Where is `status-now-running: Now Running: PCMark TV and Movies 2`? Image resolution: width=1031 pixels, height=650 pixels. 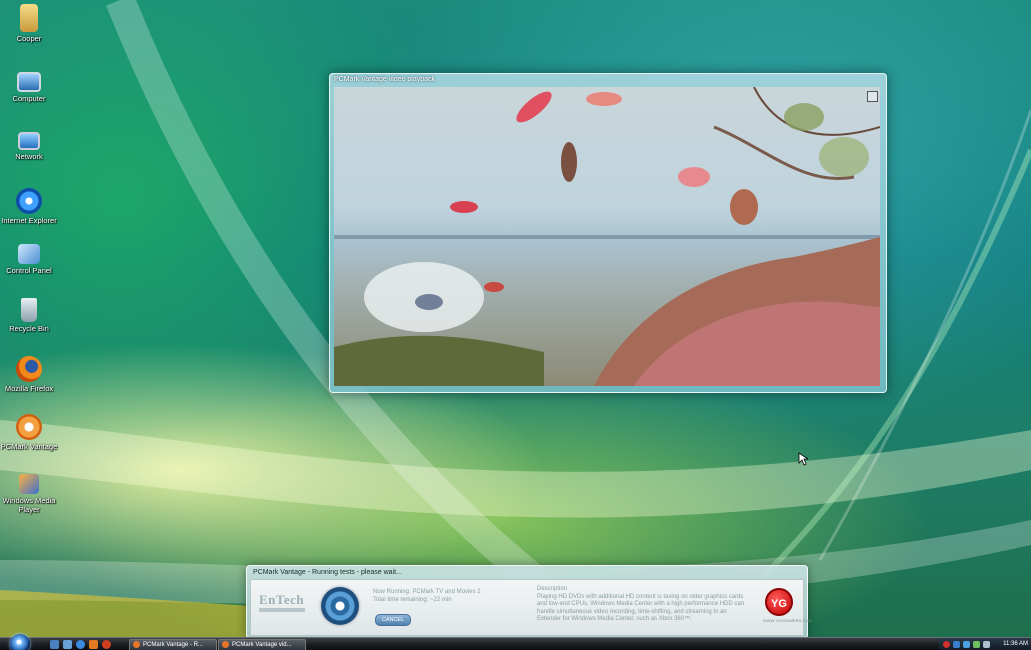 status-now-running: Now Running: PCMark TV and Movies 2 is located at coordinates (427, 592).